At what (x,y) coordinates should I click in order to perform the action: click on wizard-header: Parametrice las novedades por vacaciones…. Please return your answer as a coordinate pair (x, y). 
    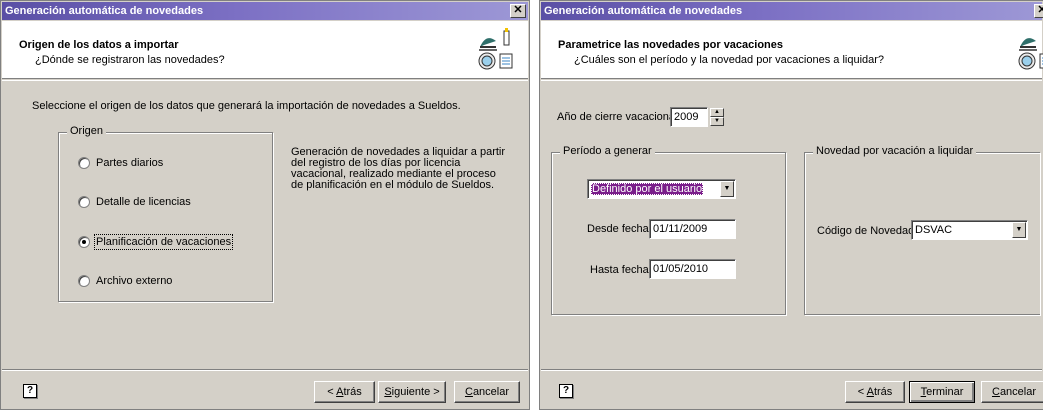
    Looking at the image, I should click on (792, 50).